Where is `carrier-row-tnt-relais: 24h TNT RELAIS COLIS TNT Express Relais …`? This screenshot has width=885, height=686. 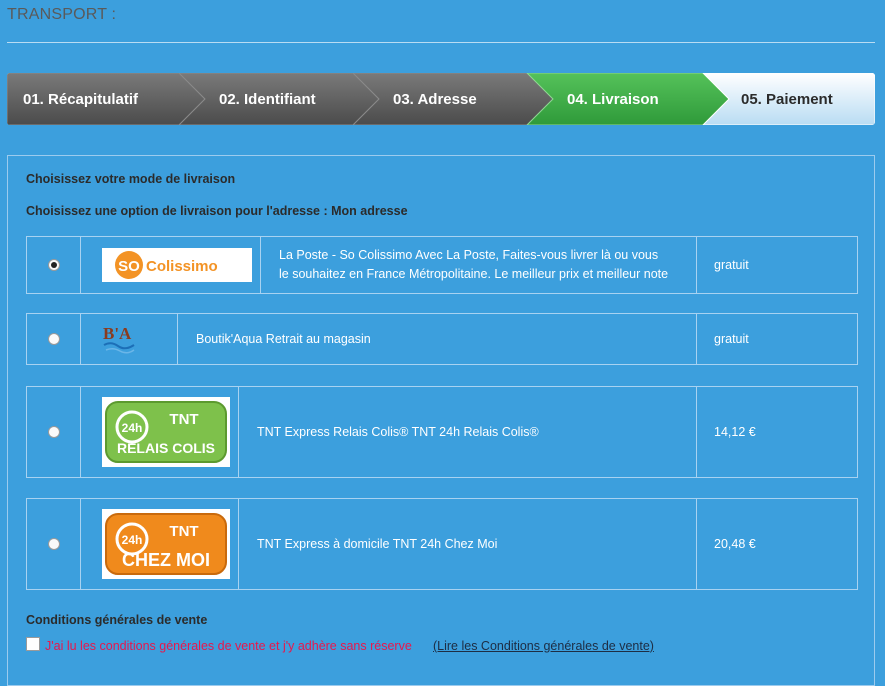 carrier-row-tnt-relais: 24h TNT RELAIS COLIS TNT Express Relais … is located at coordinates (442, 432).